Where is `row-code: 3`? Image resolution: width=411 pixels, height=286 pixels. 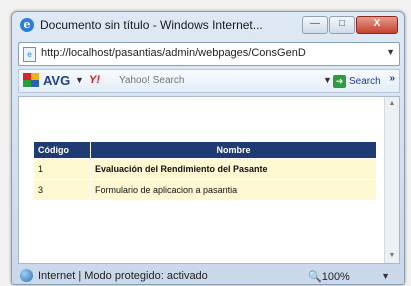 row-code: 3 is located at coordinates (62, 190).